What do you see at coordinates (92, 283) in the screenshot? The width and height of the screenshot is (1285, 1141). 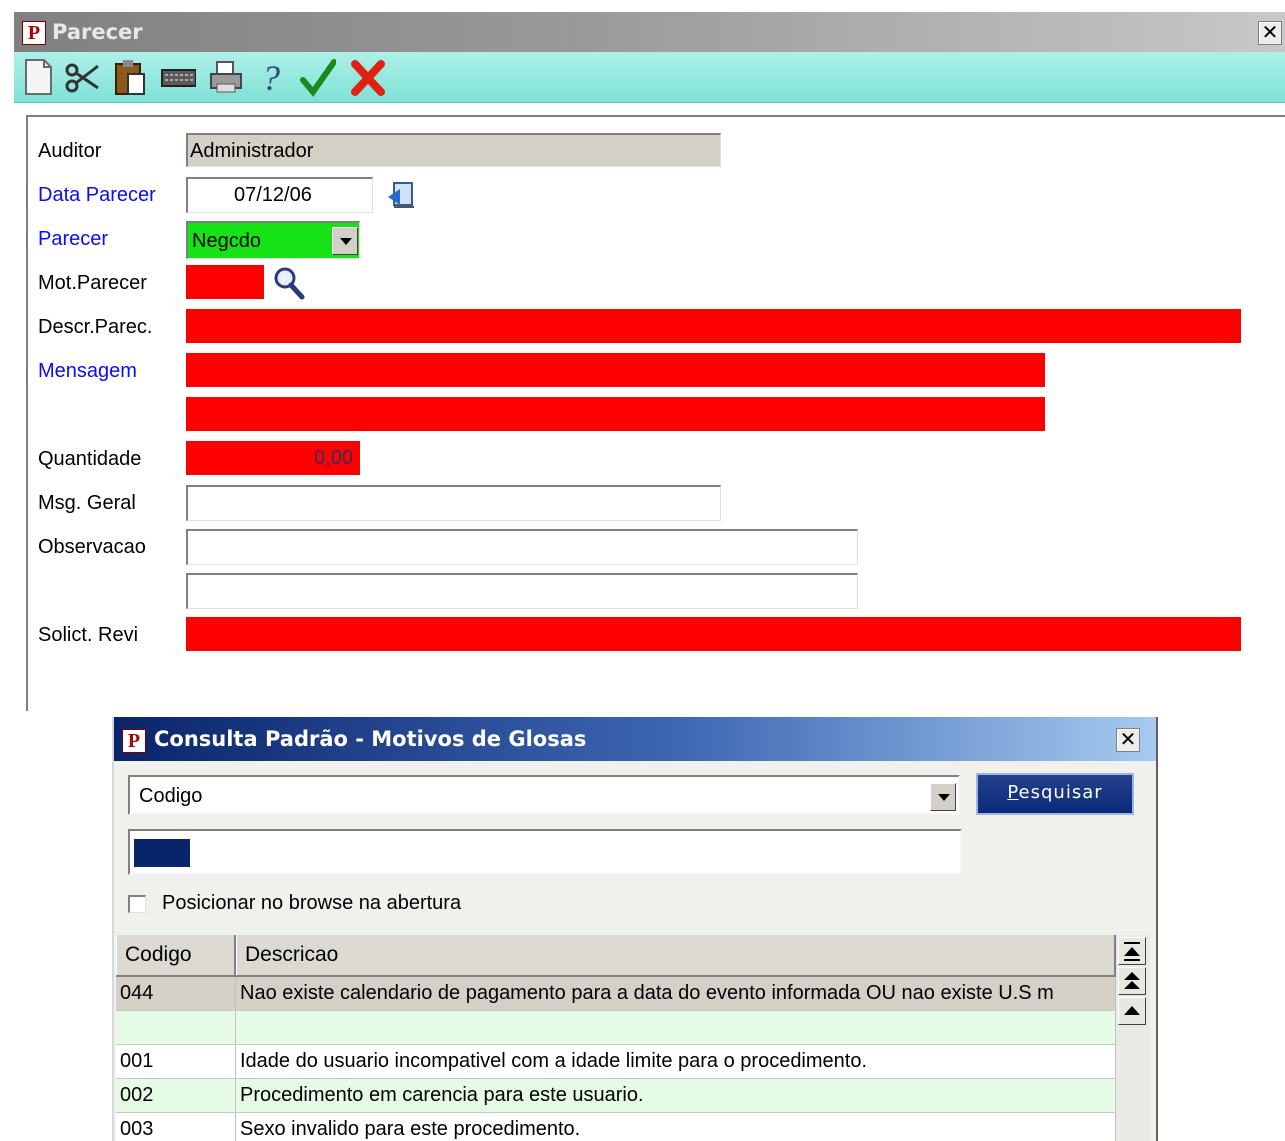 I see `mot-parecer-label: Mot.Parecer` at bounding box center [92, 283].